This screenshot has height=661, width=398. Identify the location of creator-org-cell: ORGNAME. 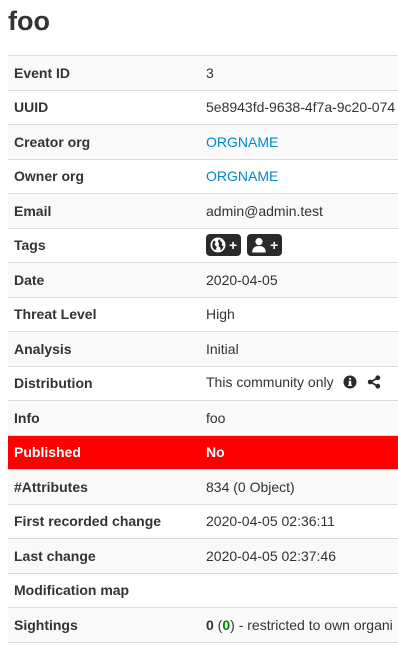
(299, 141).